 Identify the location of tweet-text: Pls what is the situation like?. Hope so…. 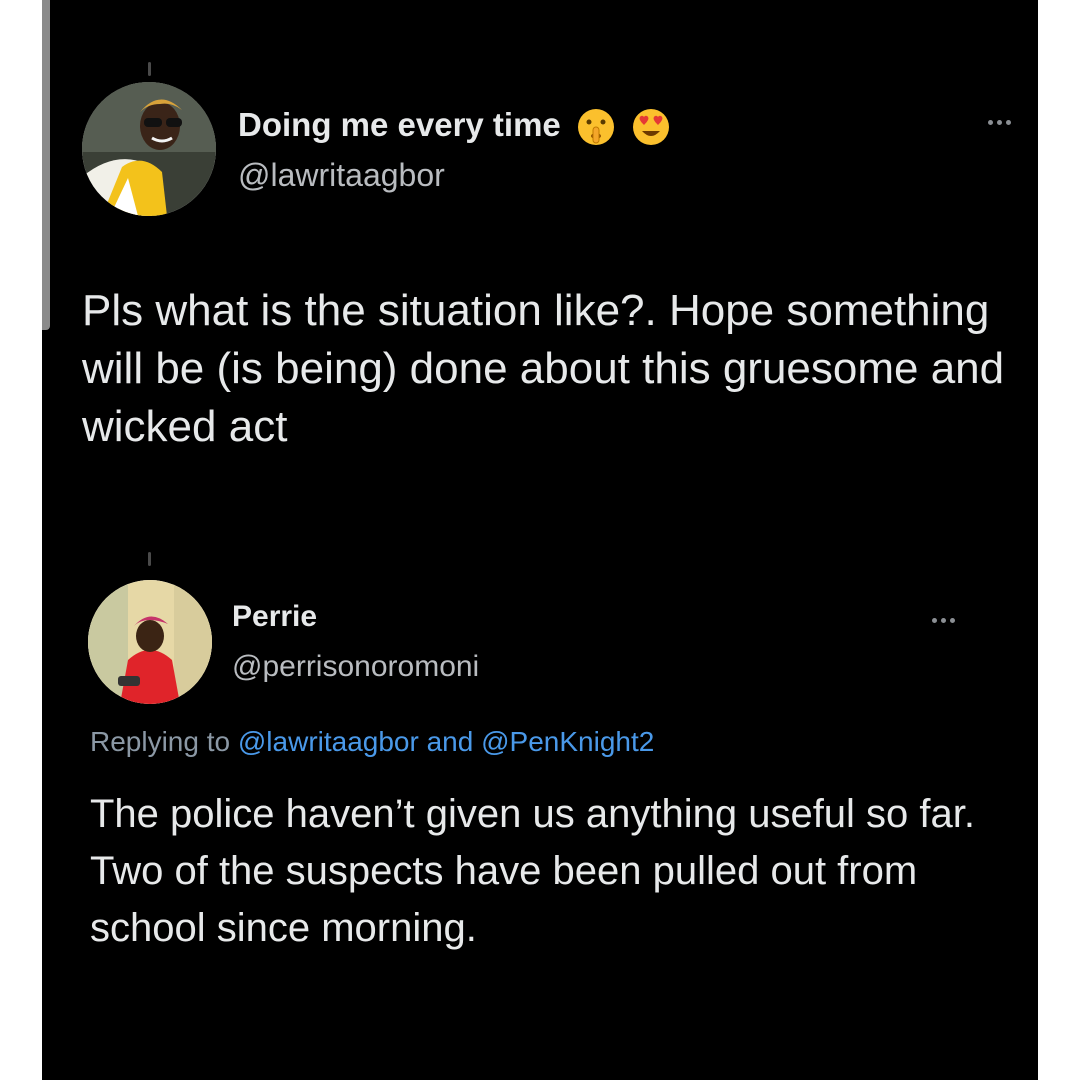
(543, 369).